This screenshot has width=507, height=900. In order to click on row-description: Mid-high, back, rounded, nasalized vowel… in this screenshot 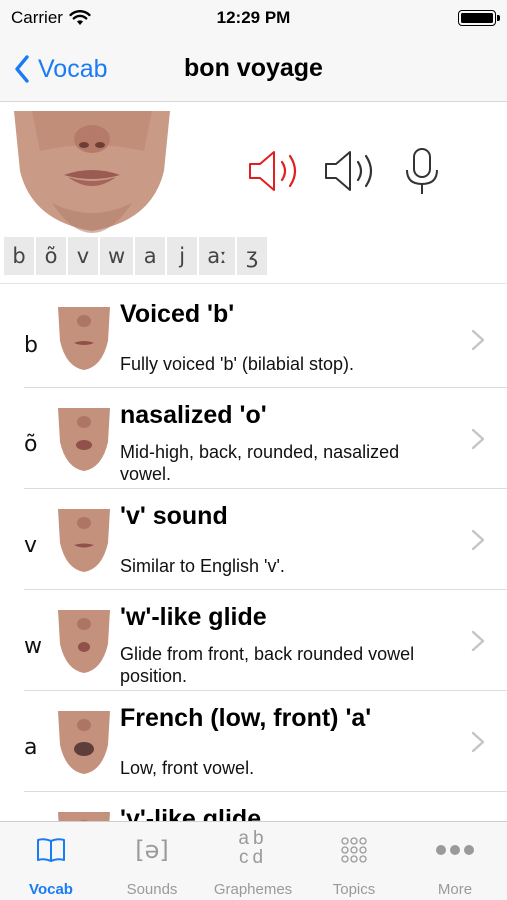, I will do `click(260, 463)`.